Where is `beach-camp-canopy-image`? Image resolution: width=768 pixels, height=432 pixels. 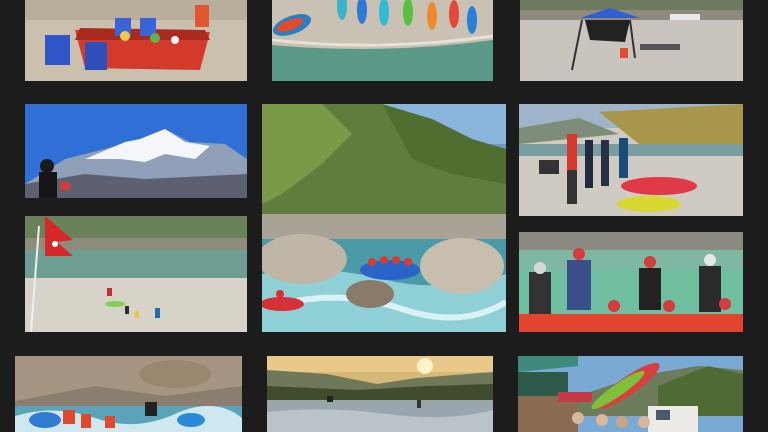 beach-camp-canopy-image is located at coordinates (631, 40).